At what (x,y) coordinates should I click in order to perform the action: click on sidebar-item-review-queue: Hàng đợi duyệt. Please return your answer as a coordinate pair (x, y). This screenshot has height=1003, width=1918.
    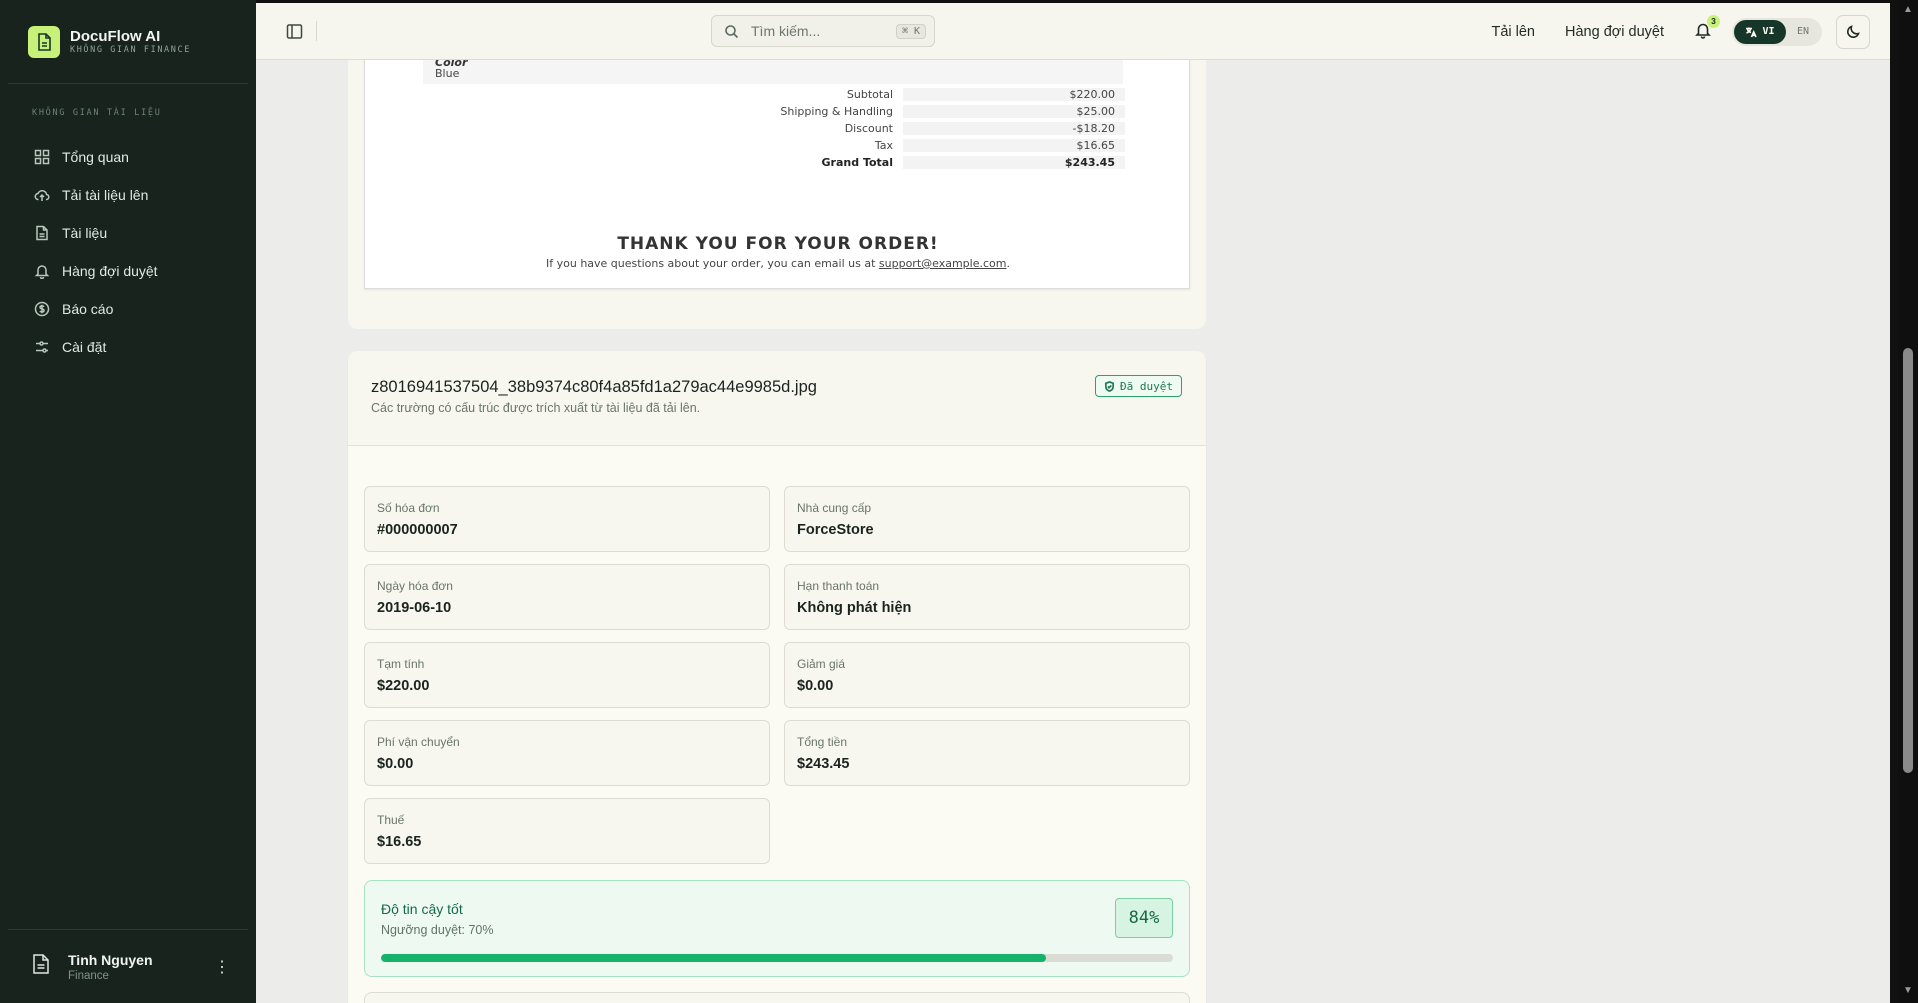
    Looking at the image, I should click on (128, 271).